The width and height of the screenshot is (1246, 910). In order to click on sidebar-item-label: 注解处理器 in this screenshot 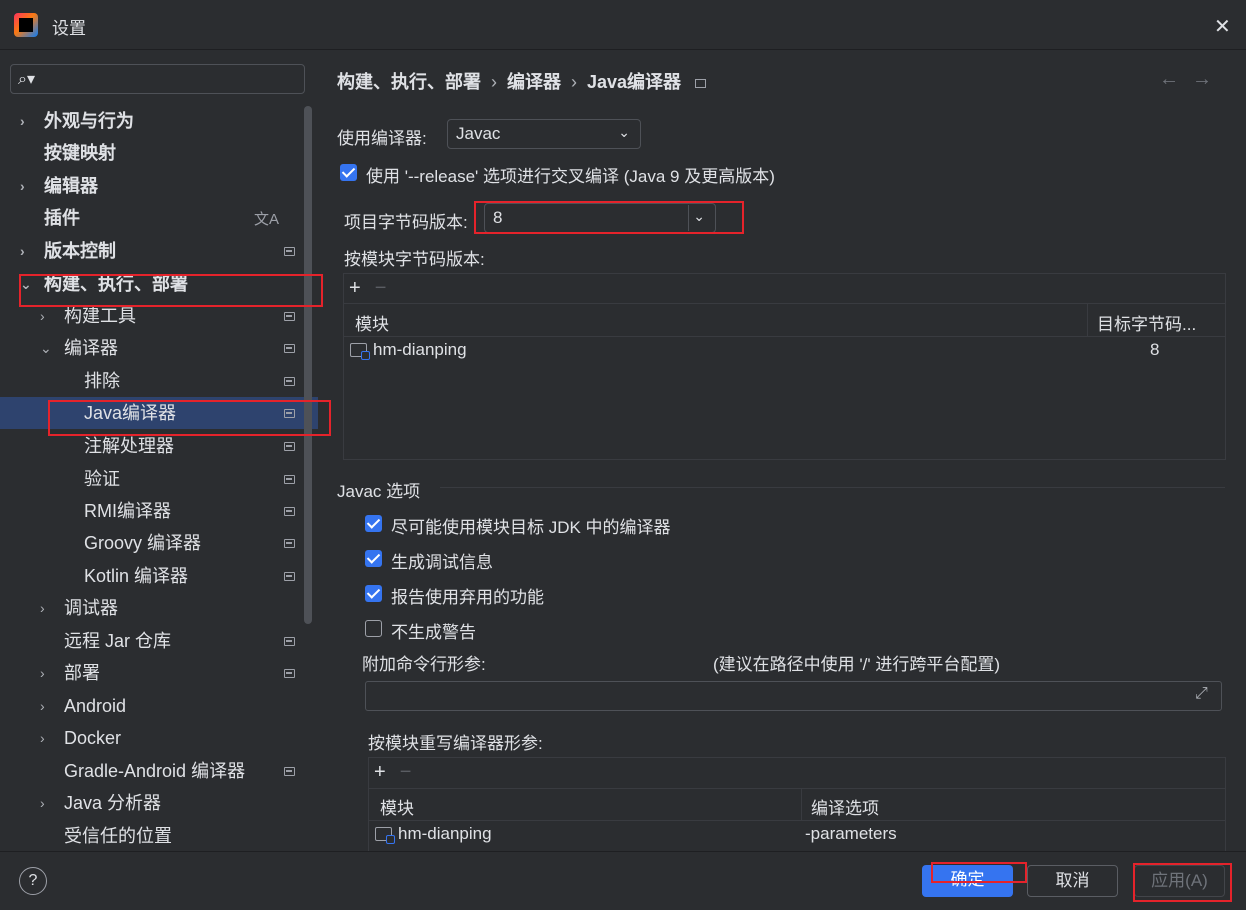, I will do `click(129, 446)`.